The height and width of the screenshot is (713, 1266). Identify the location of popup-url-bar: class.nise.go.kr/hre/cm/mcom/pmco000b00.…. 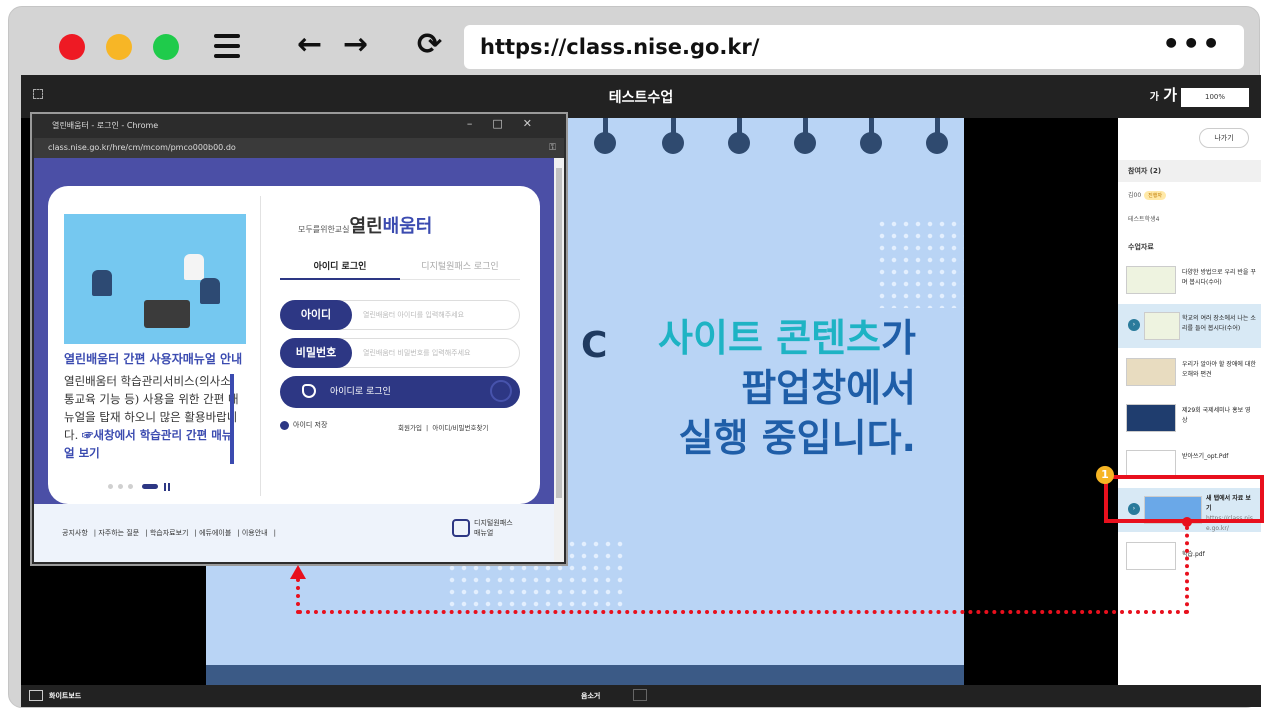
(299, 148).